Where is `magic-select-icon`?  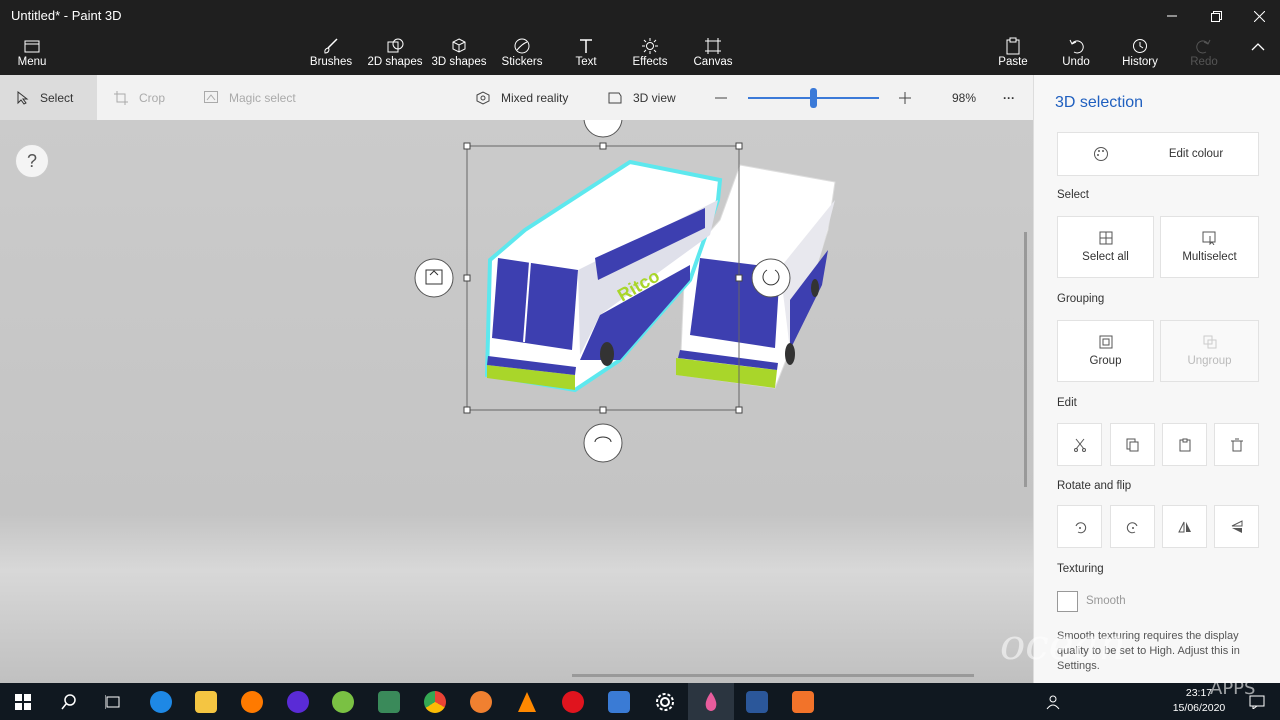 magic-select-icon is located at coordinates (211, 96).